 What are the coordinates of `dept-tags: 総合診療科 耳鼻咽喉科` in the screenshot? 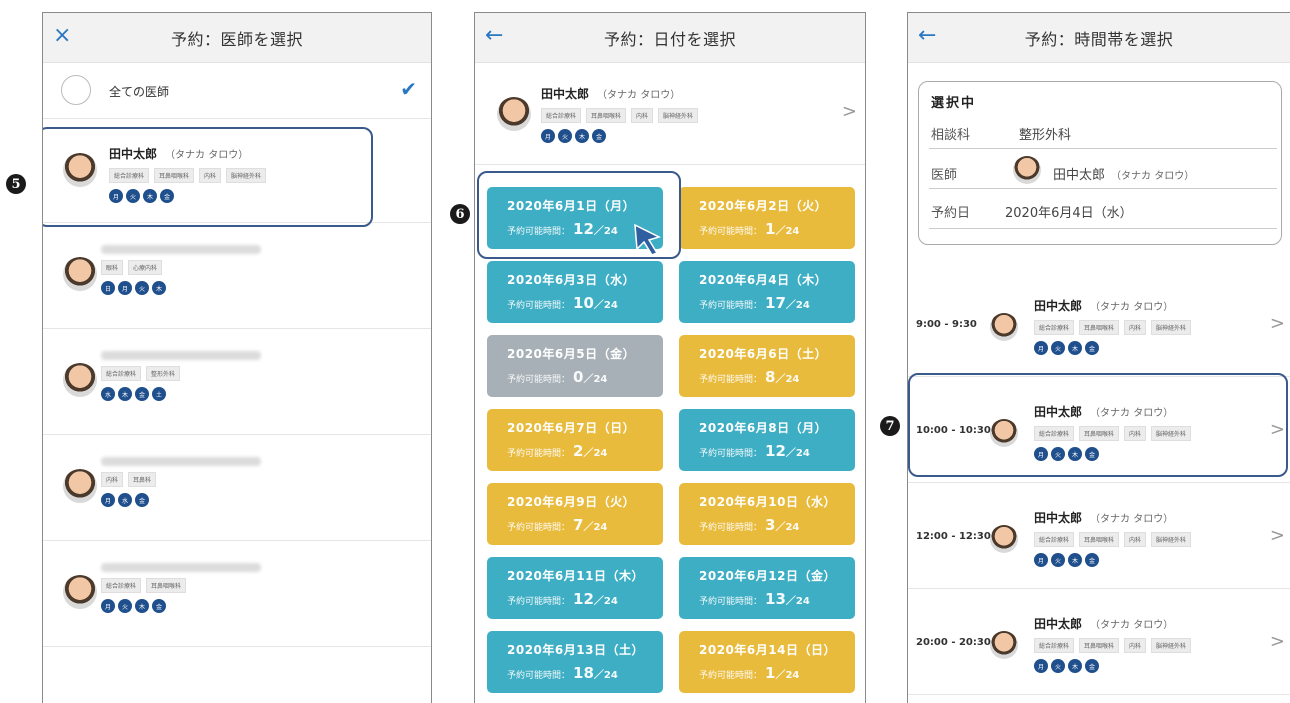 It's located at (181, 585).